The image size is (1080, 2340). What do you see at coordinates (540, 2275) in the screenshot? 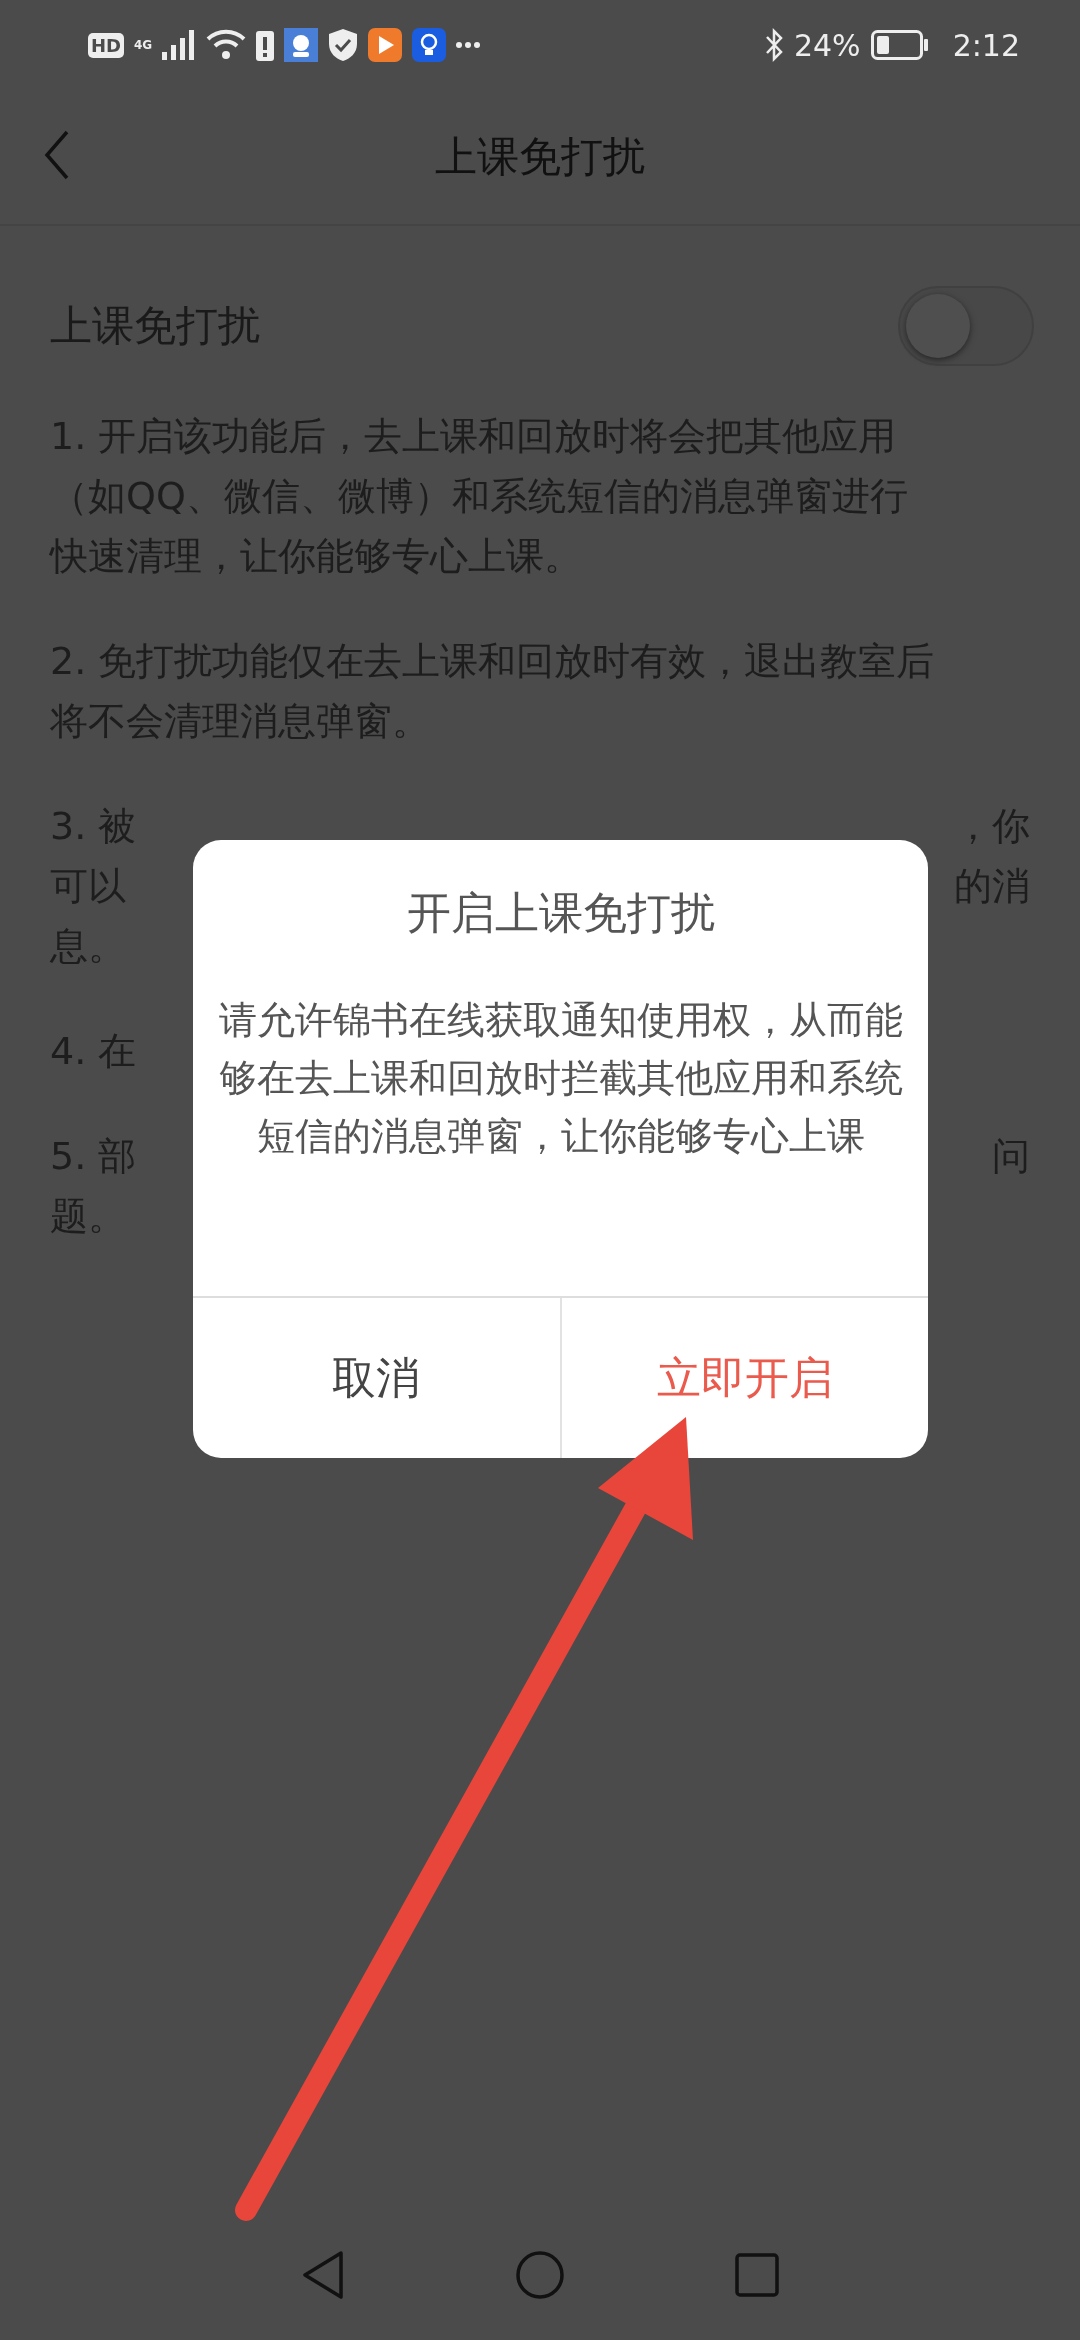
I see `home-nav-icon` at bounding box center [540, 2275].